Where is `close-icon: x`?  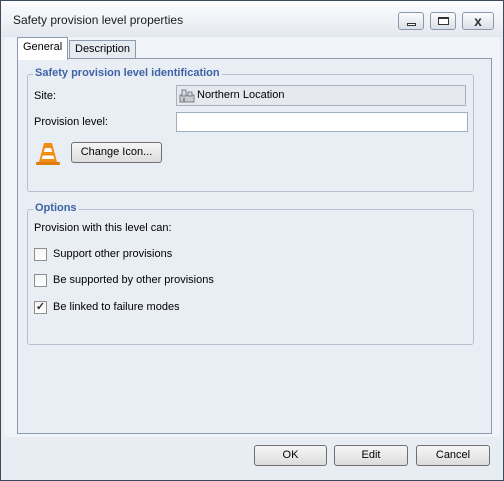 close-icon: x is located at coordinates (478, 21).